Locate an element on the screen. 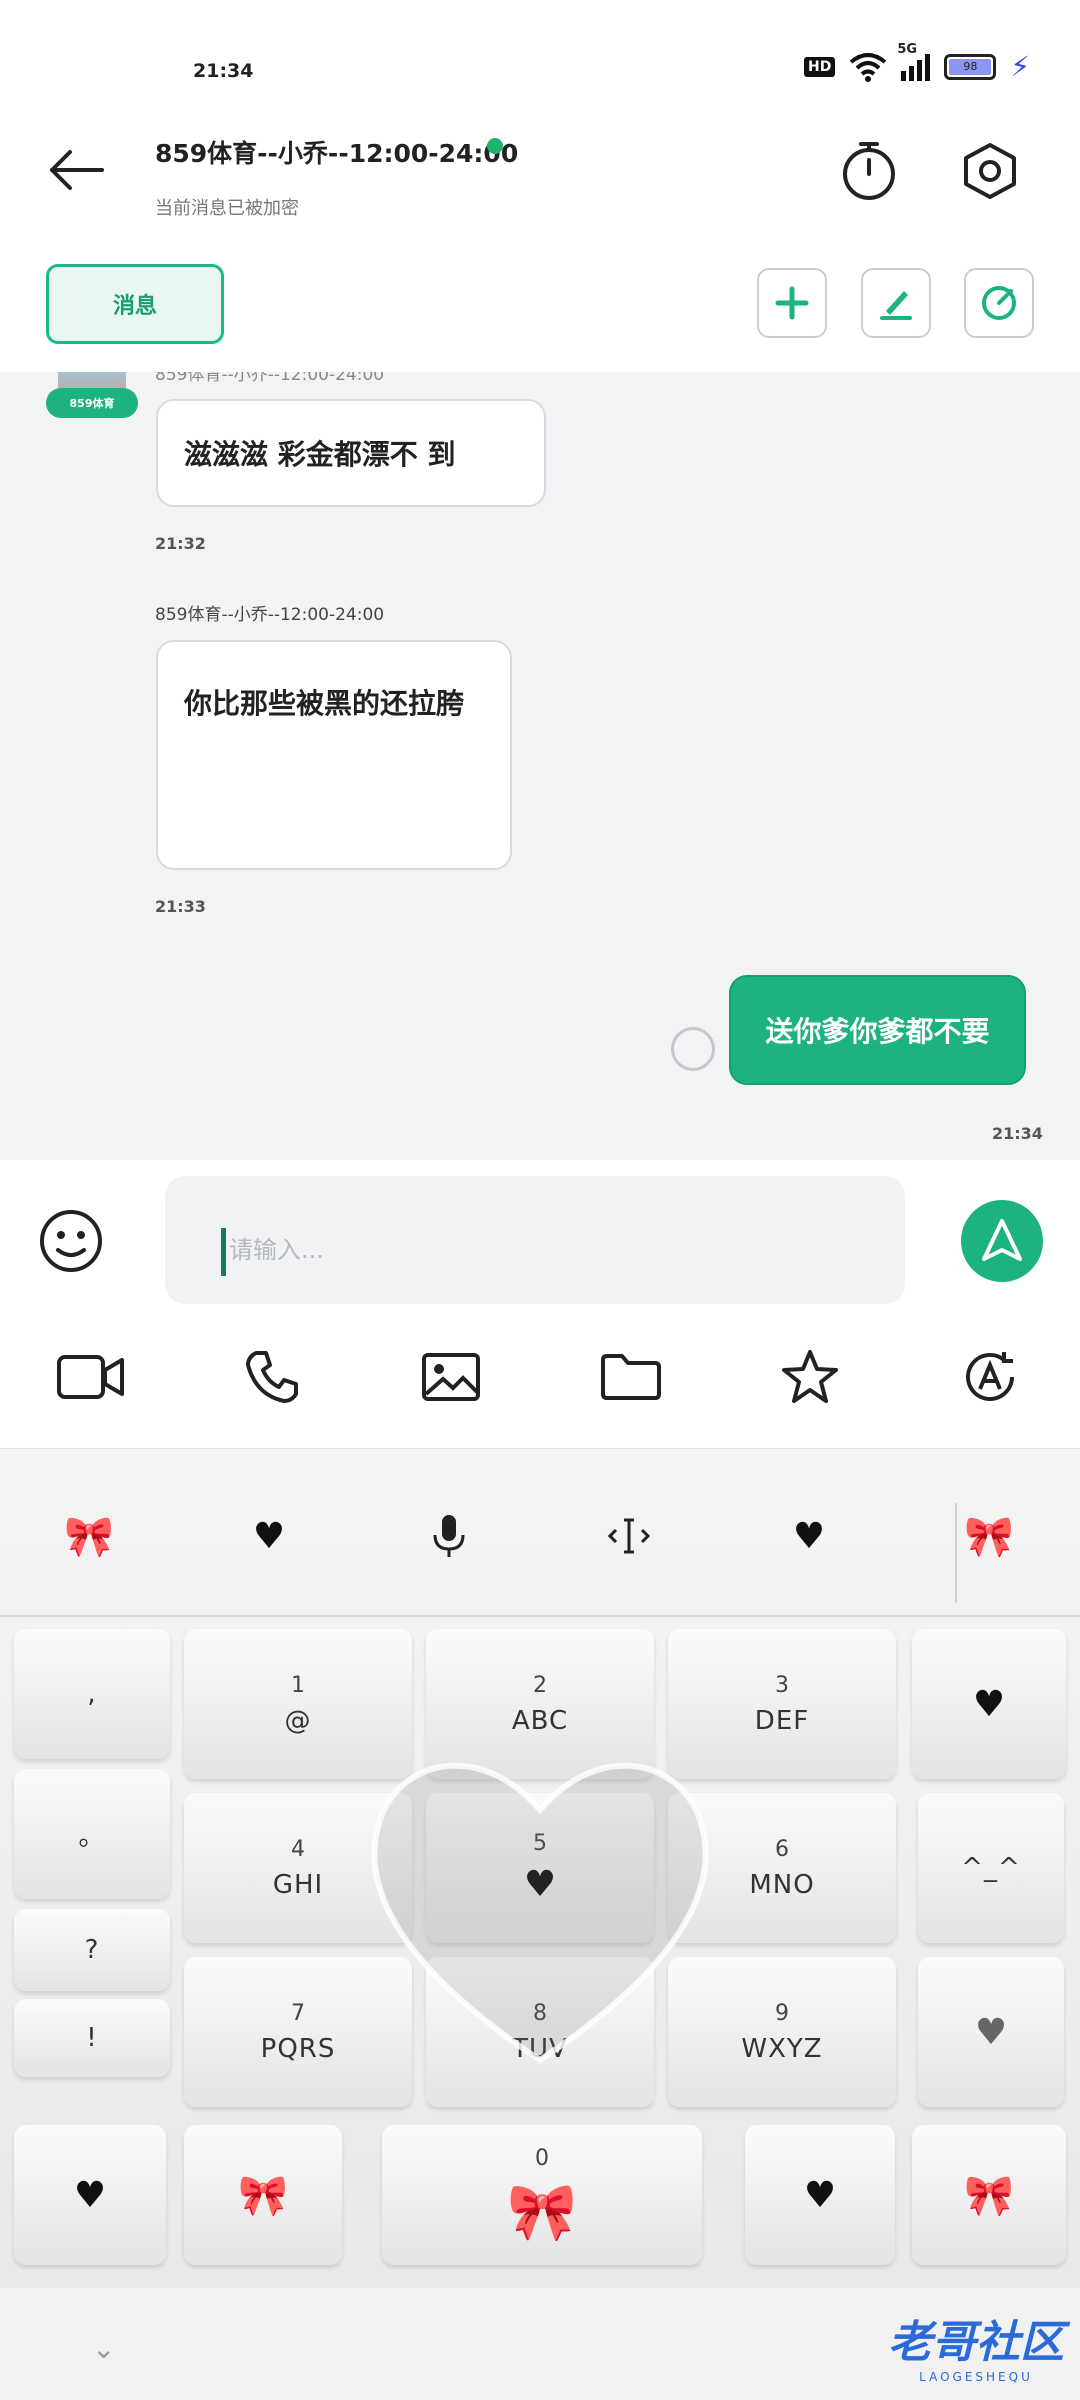  decorative-heart-icon is located at coordinates (540, 1913).